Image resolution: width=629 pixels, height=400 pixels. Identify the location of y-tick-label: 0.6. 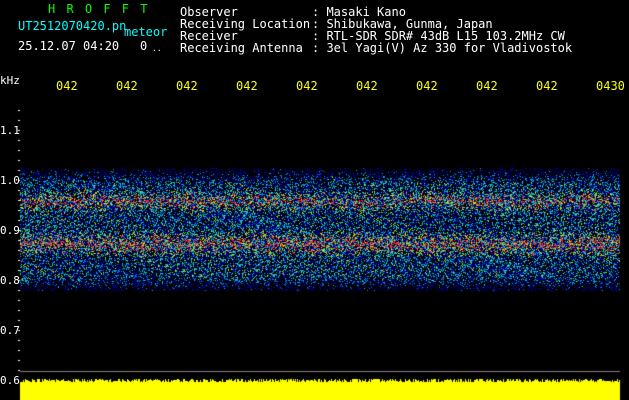
(10, 380).